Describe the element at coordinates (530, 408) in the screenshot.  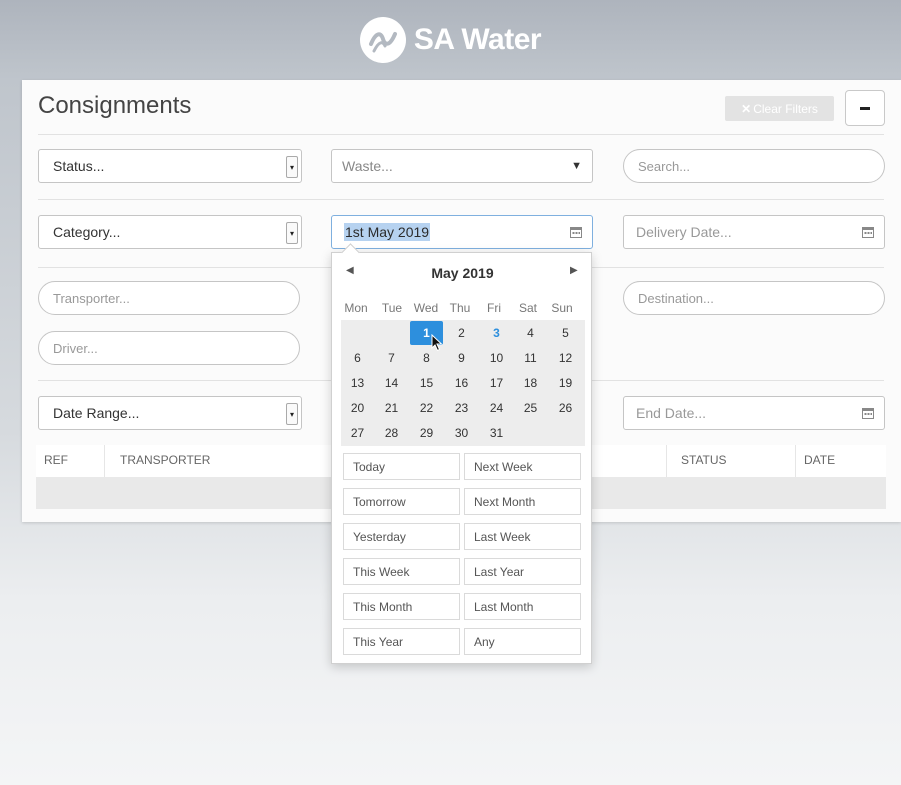
I see `calendar-day: 25` at that location.